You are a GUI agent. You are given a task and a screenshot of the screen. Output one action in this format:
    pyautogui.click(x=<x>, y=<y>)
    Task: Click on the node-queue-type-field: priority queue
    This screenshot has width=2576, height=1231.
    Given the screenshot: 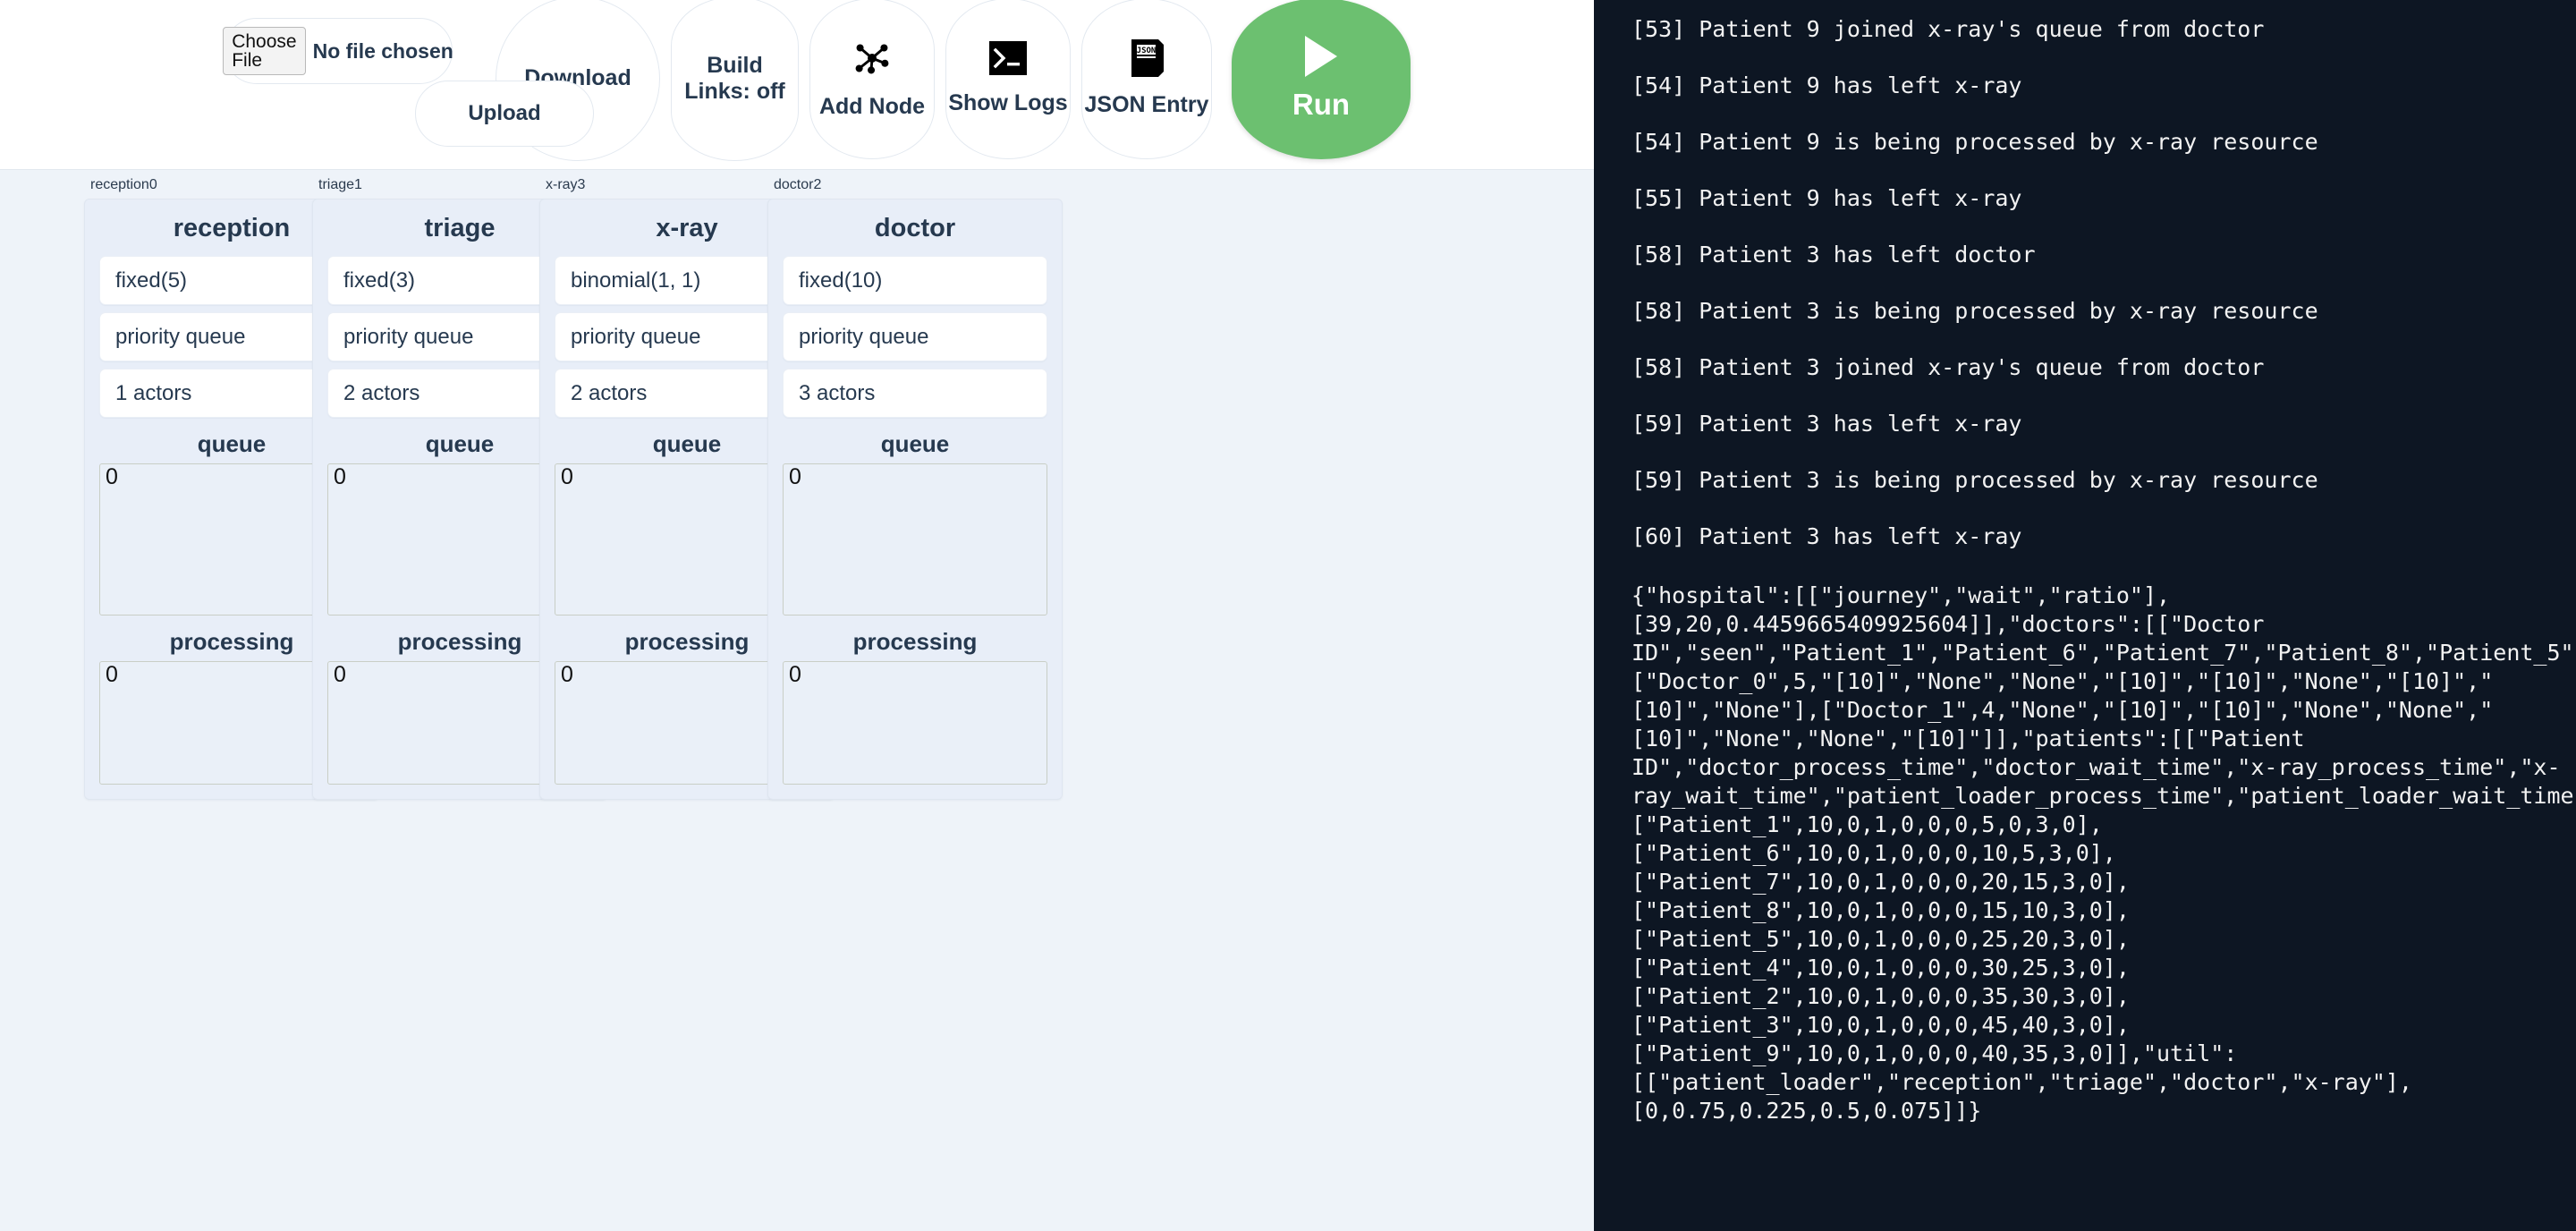 What is the action you would take?
    pyautogui.click(x=915, y=336)
    